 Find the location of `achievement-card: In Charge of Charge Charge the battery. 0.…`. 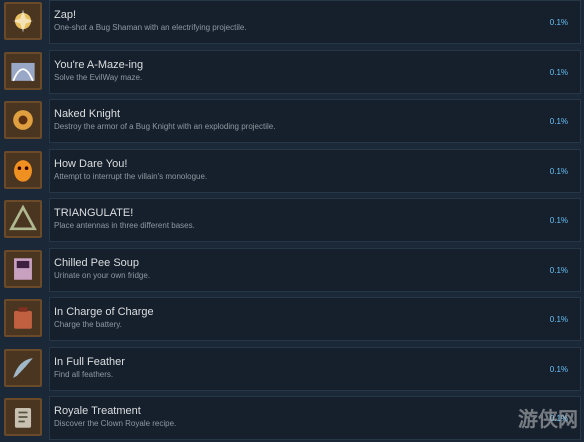

achievement-card: In Charge of Charge Charge the battery. 0.… is located at coordinates (315, 319).